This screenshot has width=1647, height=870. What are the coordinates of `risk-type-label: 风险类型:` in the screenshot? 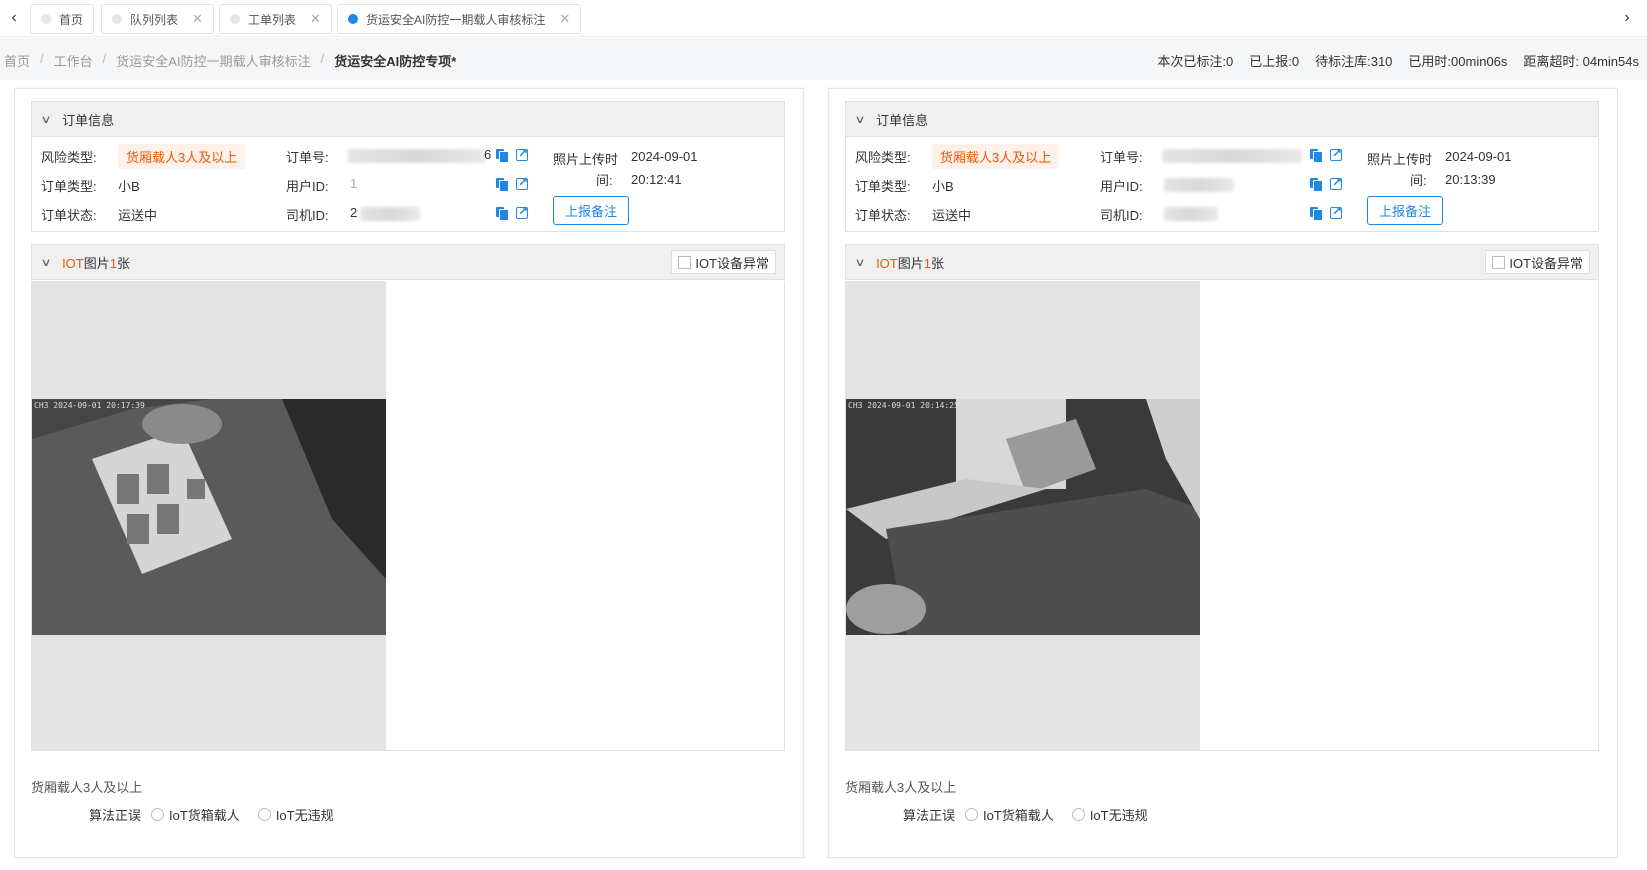 It's located at (69, 157).